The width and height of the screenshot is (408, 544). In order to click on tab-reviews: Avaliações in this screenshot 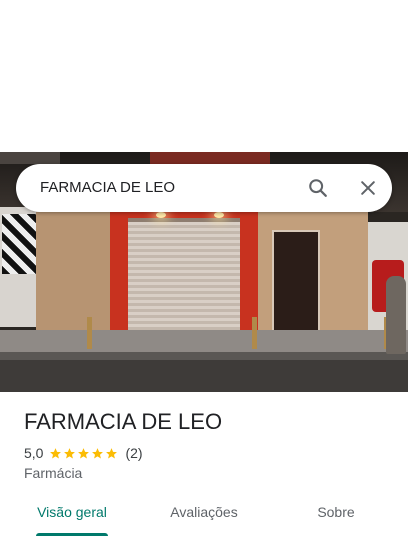, I will do `click(204, 522)`.